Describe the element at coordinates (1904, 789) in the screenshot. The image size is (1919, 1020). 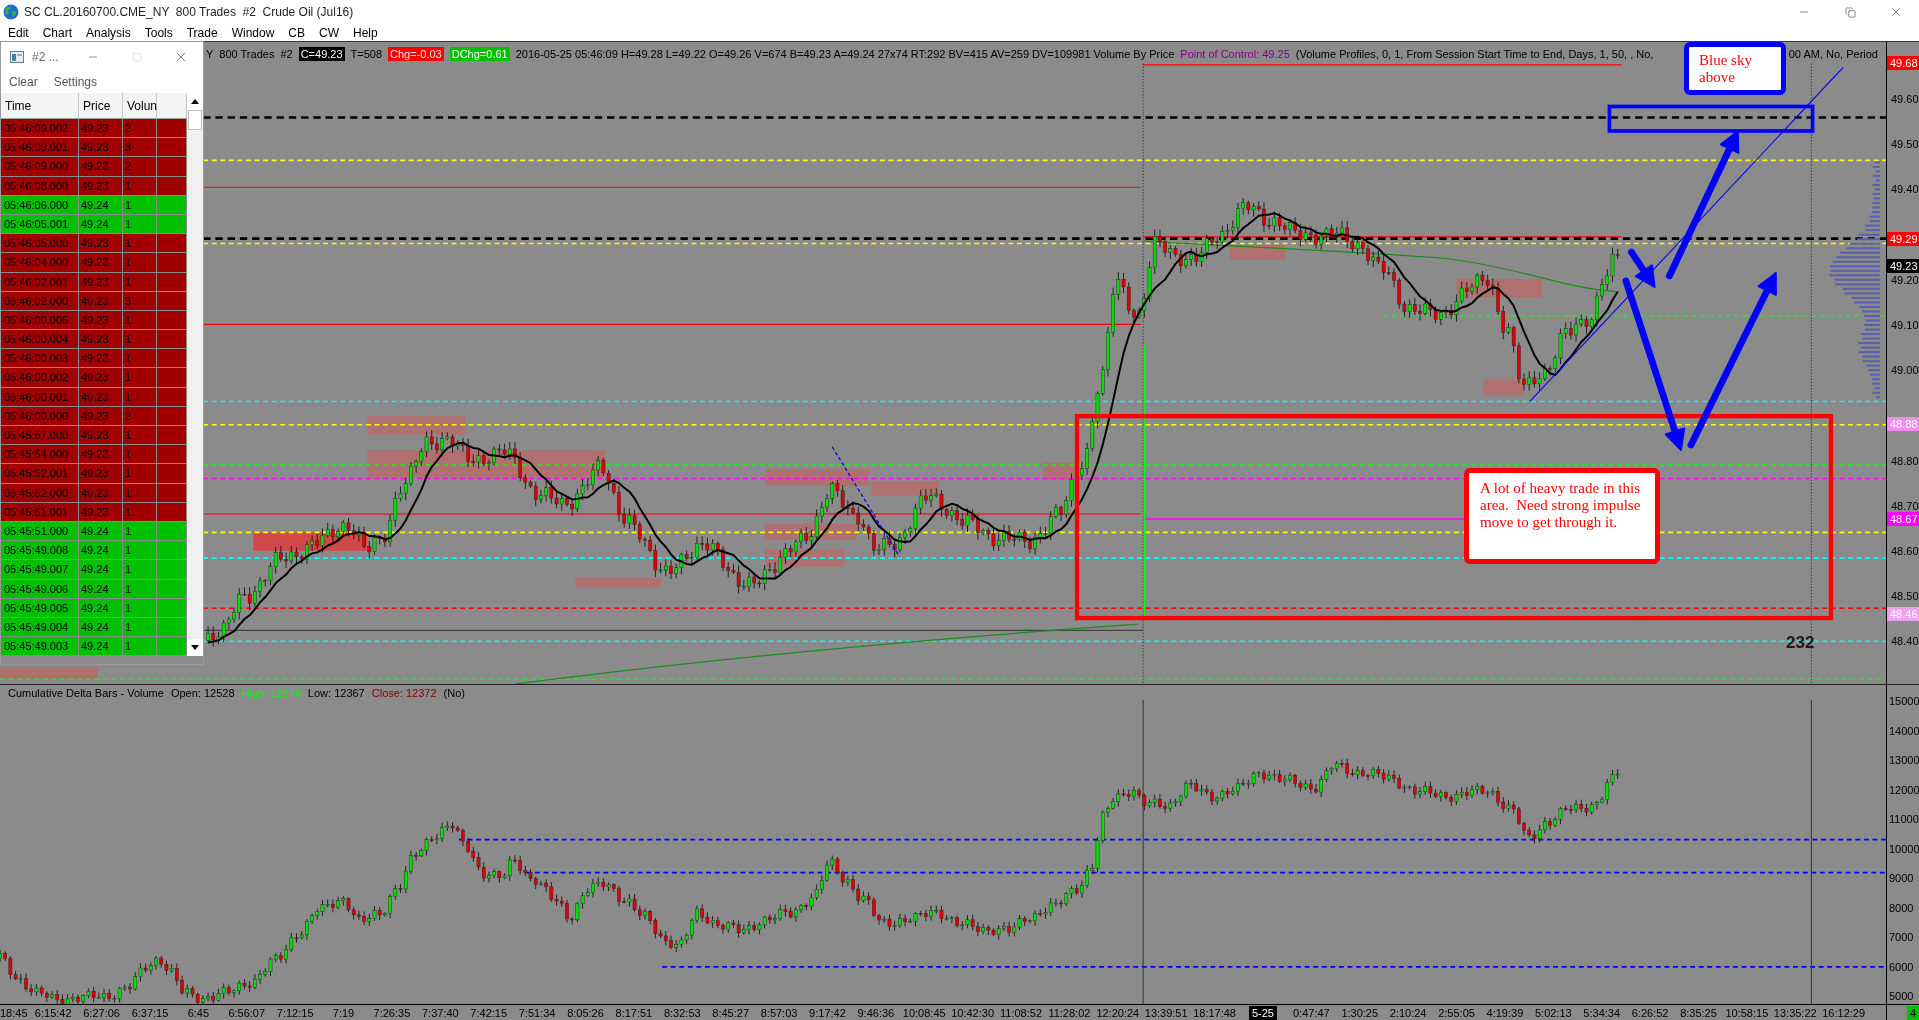
I see `volume-tick-label: 12000` at that location.